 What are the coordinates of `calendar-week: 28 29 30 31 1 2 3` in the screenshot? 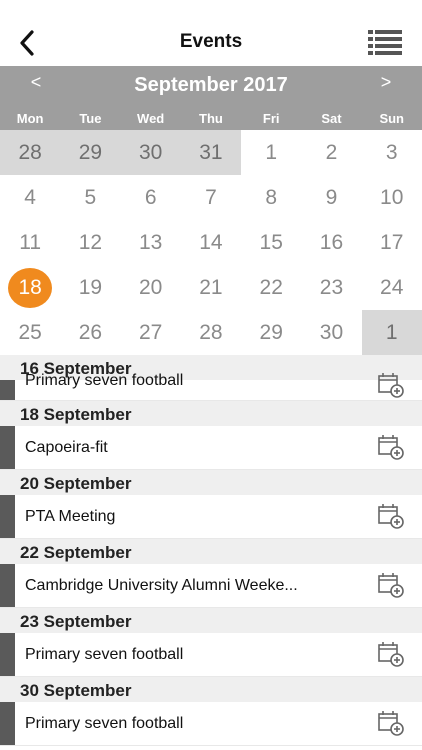 It's located at (211, 152).